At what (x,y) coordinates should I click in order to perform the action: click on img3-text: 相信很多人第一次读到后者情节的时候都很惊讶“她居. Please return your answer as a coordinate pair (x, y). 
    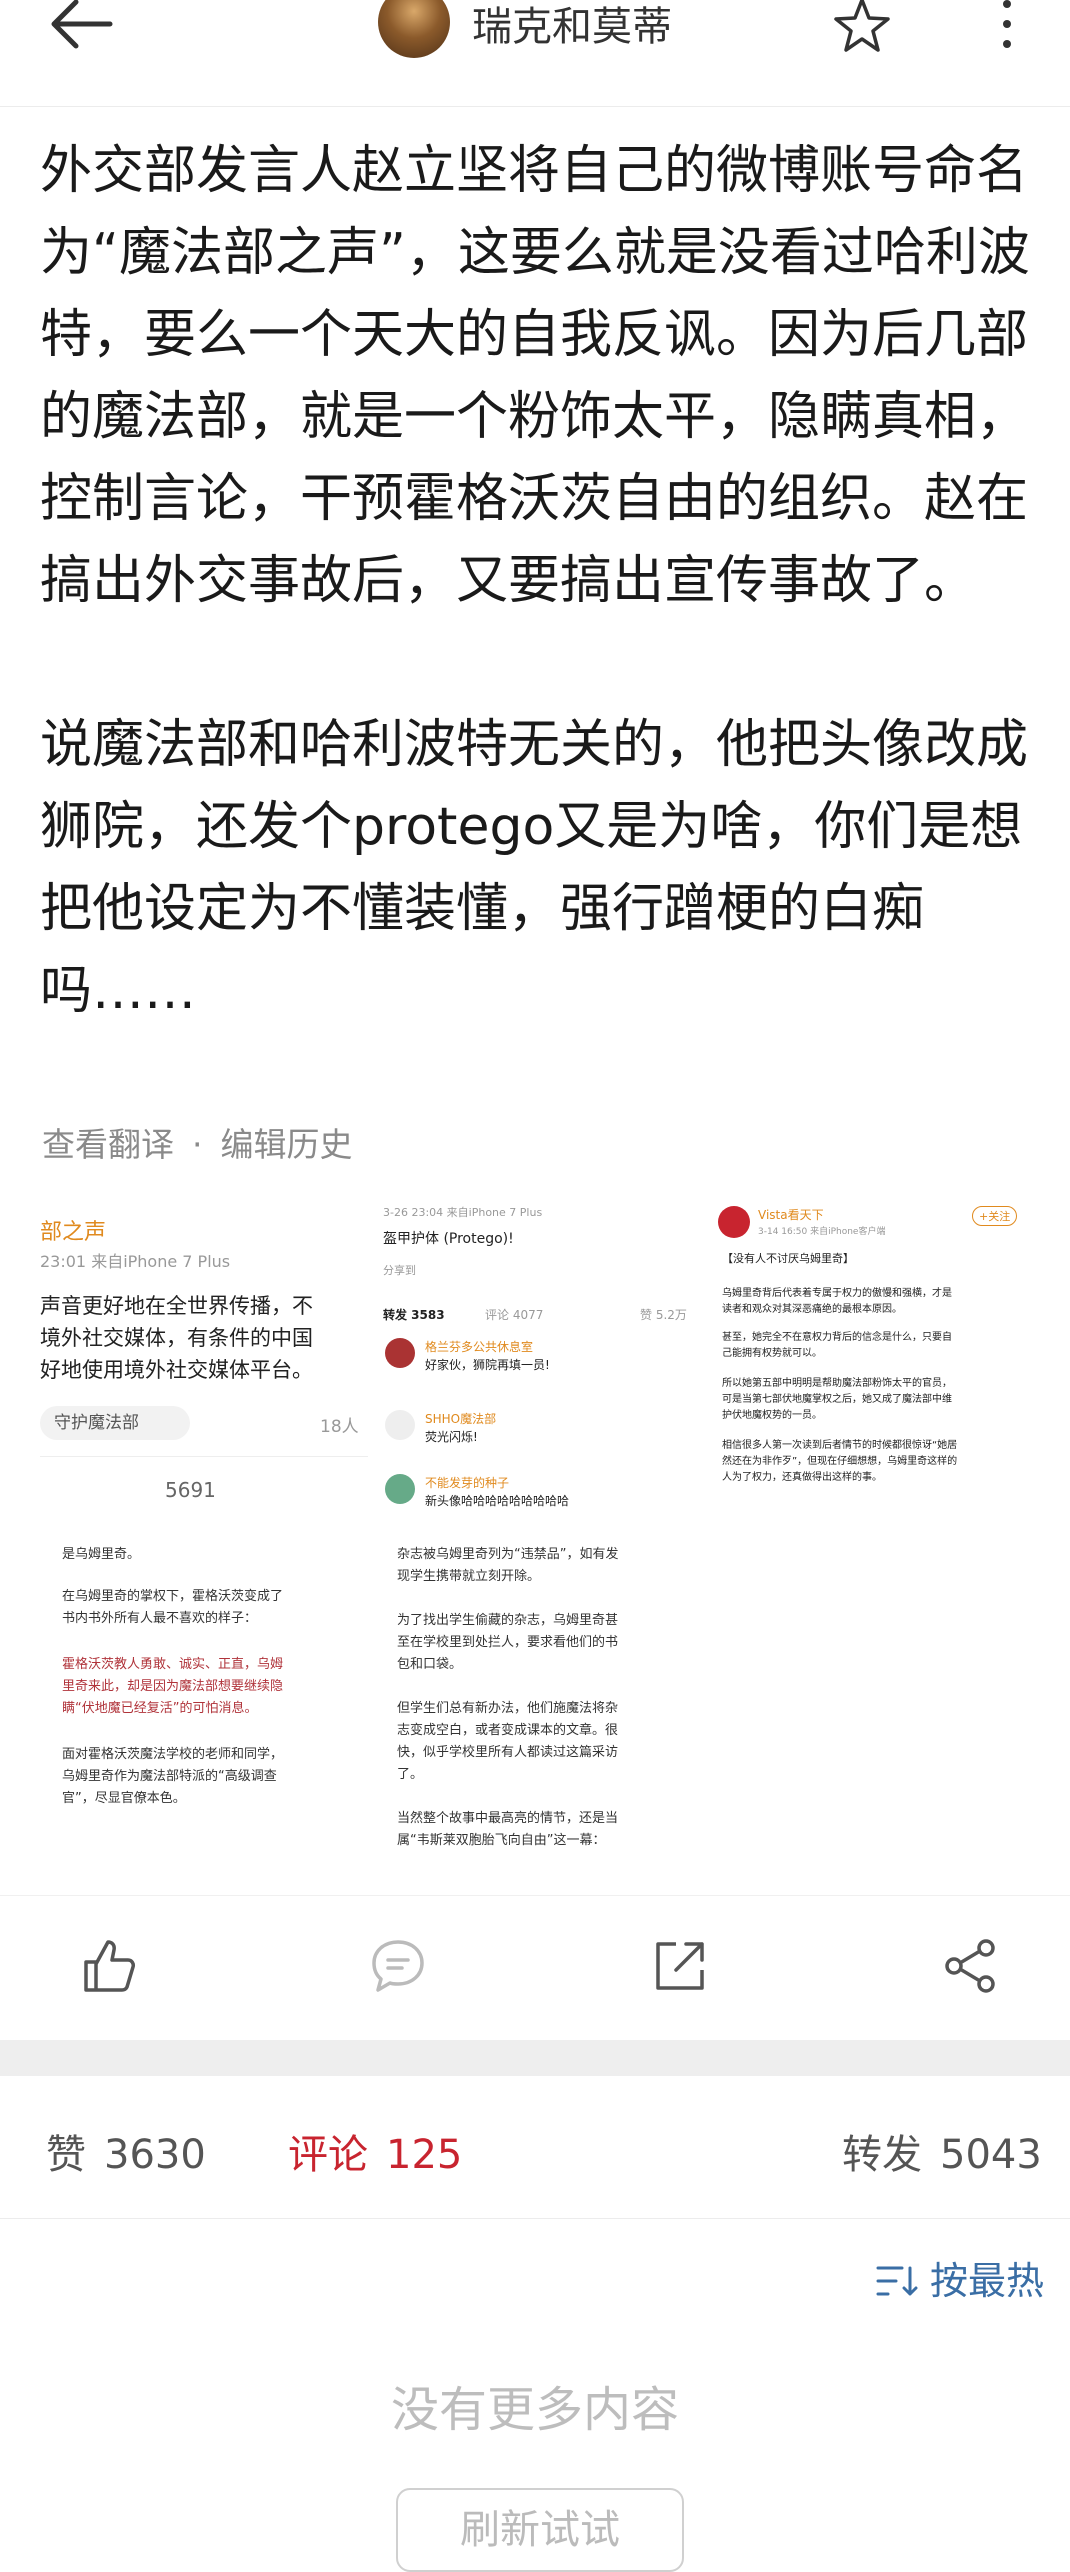
    Looking at the image, I should click on (840, 1445).